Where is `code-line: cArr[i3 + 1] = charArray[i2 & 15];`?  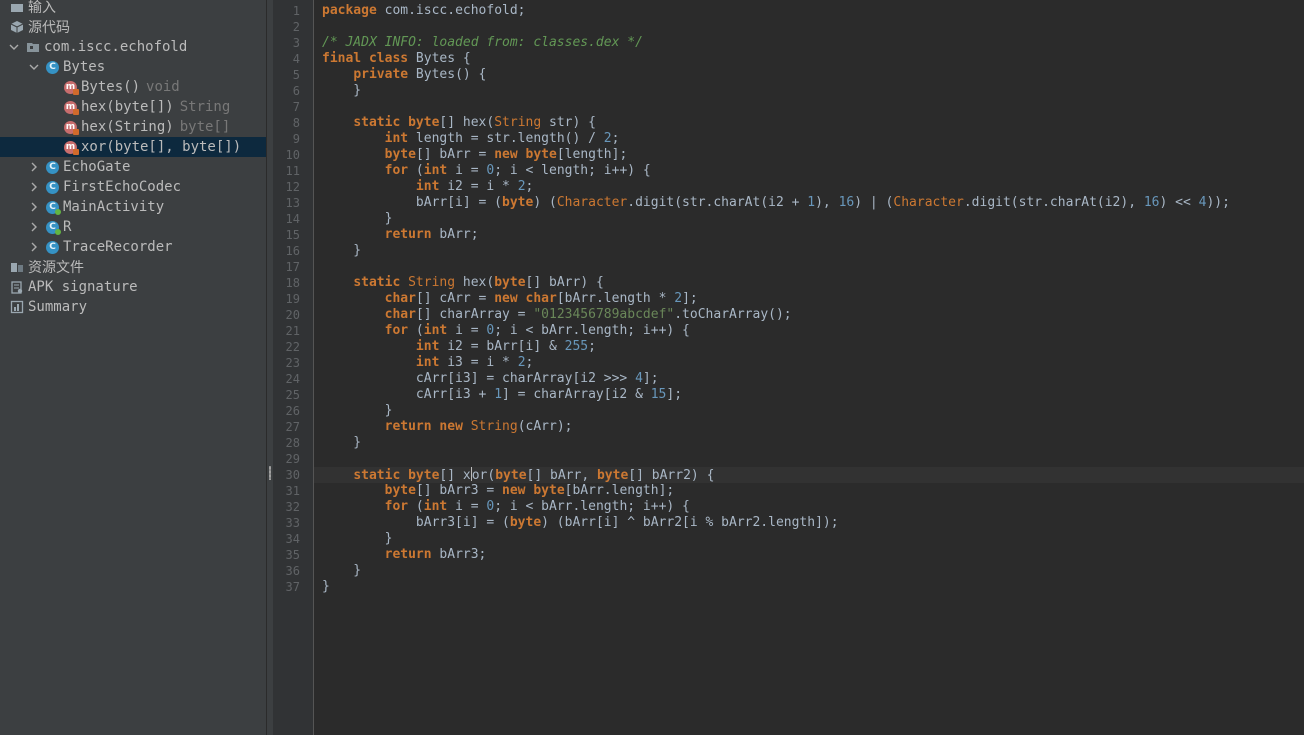 code-line: cArr[i3 + 1] = charArray[i2 & 15]; is located at coordinates (502, 395).